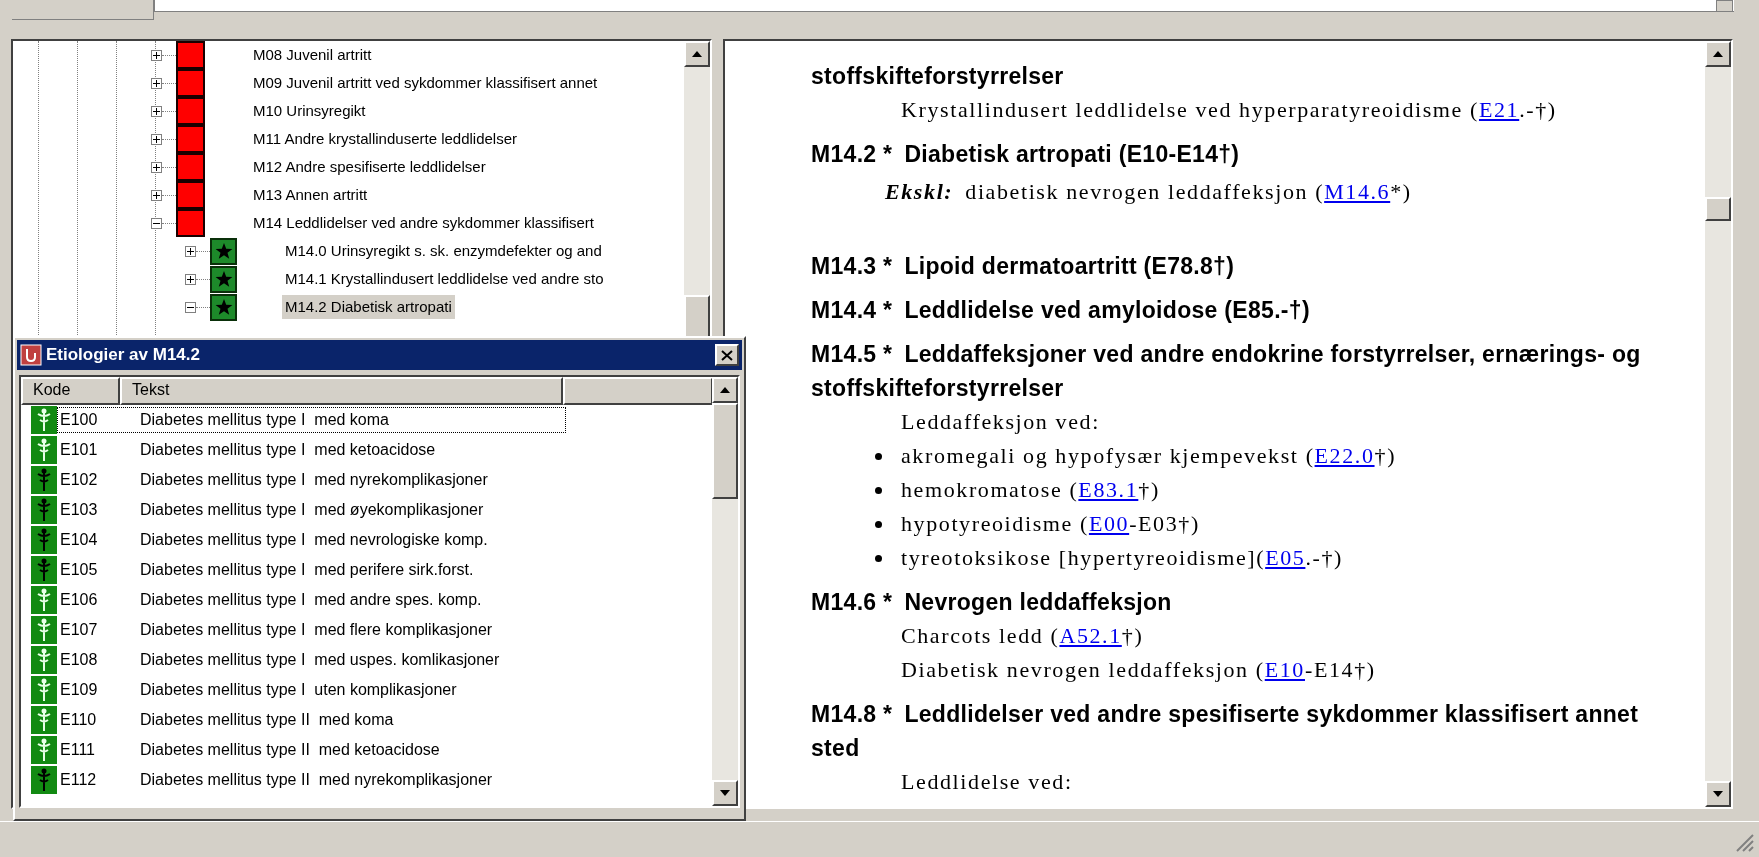 The height and width of the screenshot is (857, 1759). Describe the element at coordinates (1050, 524) in the screenshot. I see `list-item: hypotyreoidisme (E00-E03†)` at that location.